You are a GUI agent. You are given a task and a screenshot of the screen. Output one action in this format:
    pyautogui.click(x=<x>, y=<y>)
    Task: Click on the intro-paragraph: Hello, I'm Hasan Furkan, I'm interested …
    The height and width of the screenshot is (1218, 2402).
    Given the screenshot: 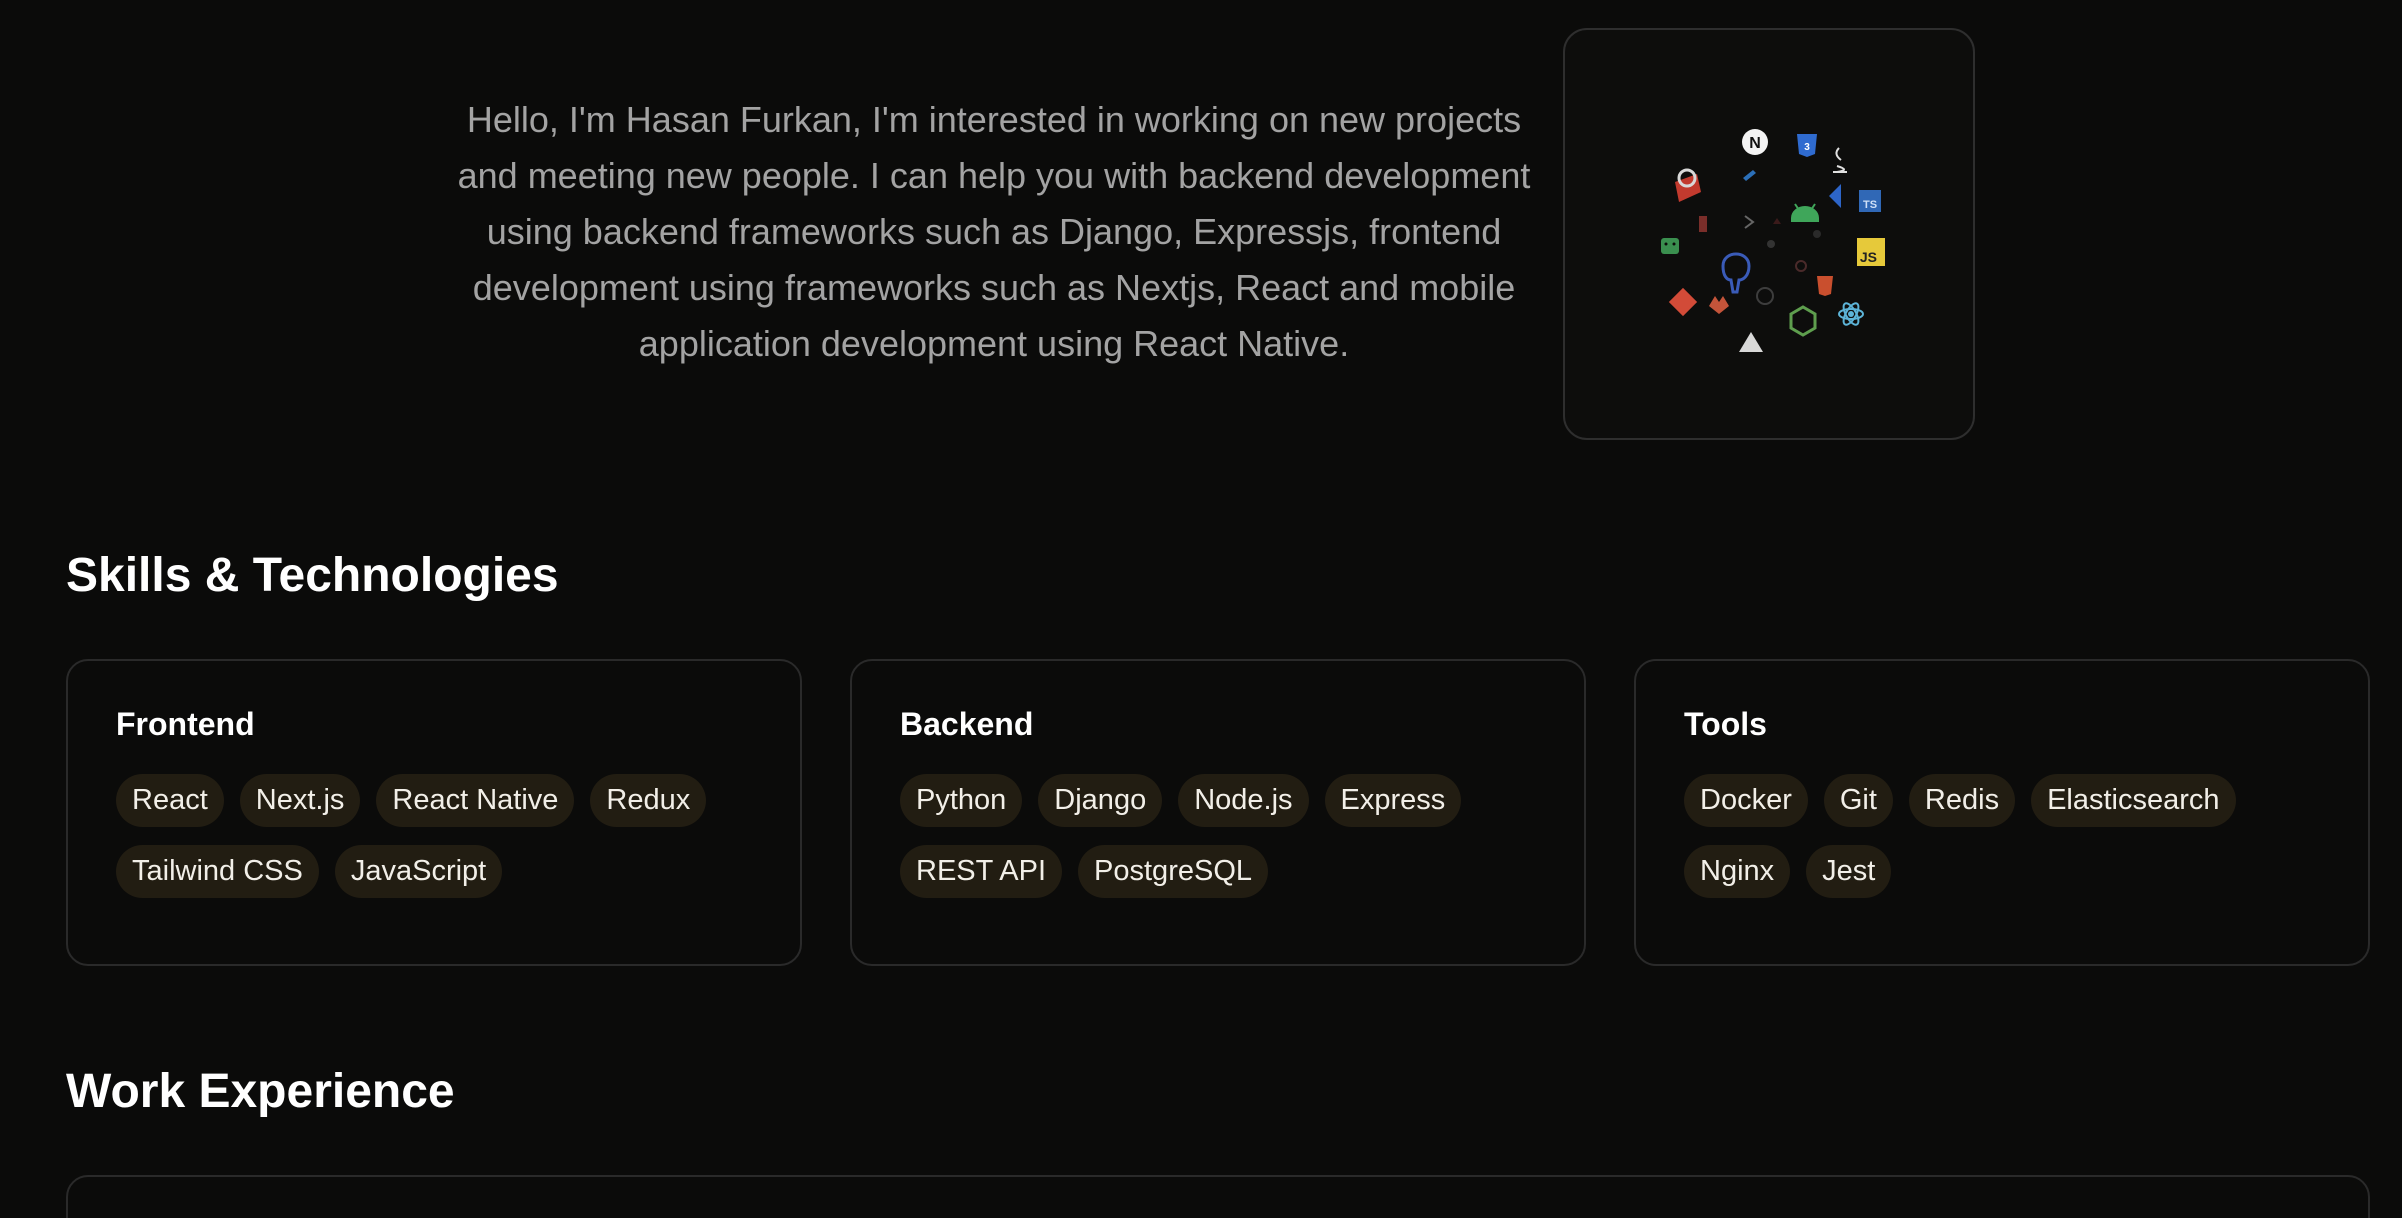 What is the action you would take?
    pyautogui.click(x=994, y=231)
    